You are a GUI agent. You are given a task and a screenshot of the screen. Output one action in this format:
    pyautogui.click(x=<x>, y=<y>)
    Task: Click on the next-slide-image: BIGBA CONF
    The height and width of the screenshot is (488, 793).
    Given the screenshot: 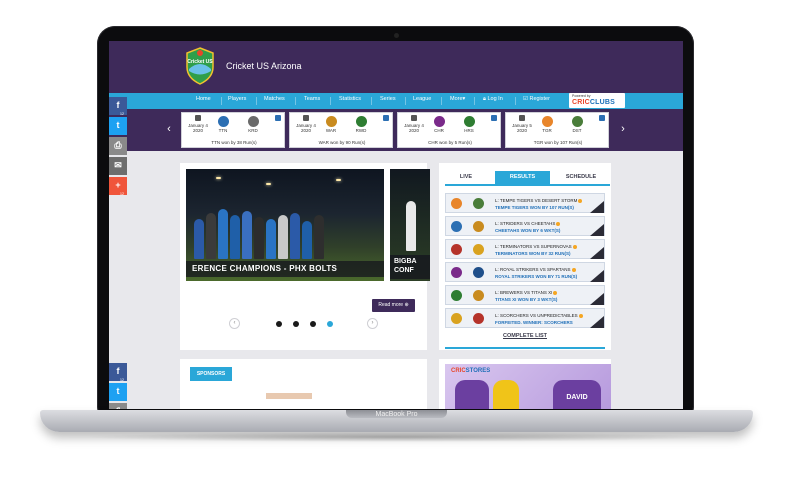 What is the action you would take?
    pyautogui.click(x=410, y=225)
    